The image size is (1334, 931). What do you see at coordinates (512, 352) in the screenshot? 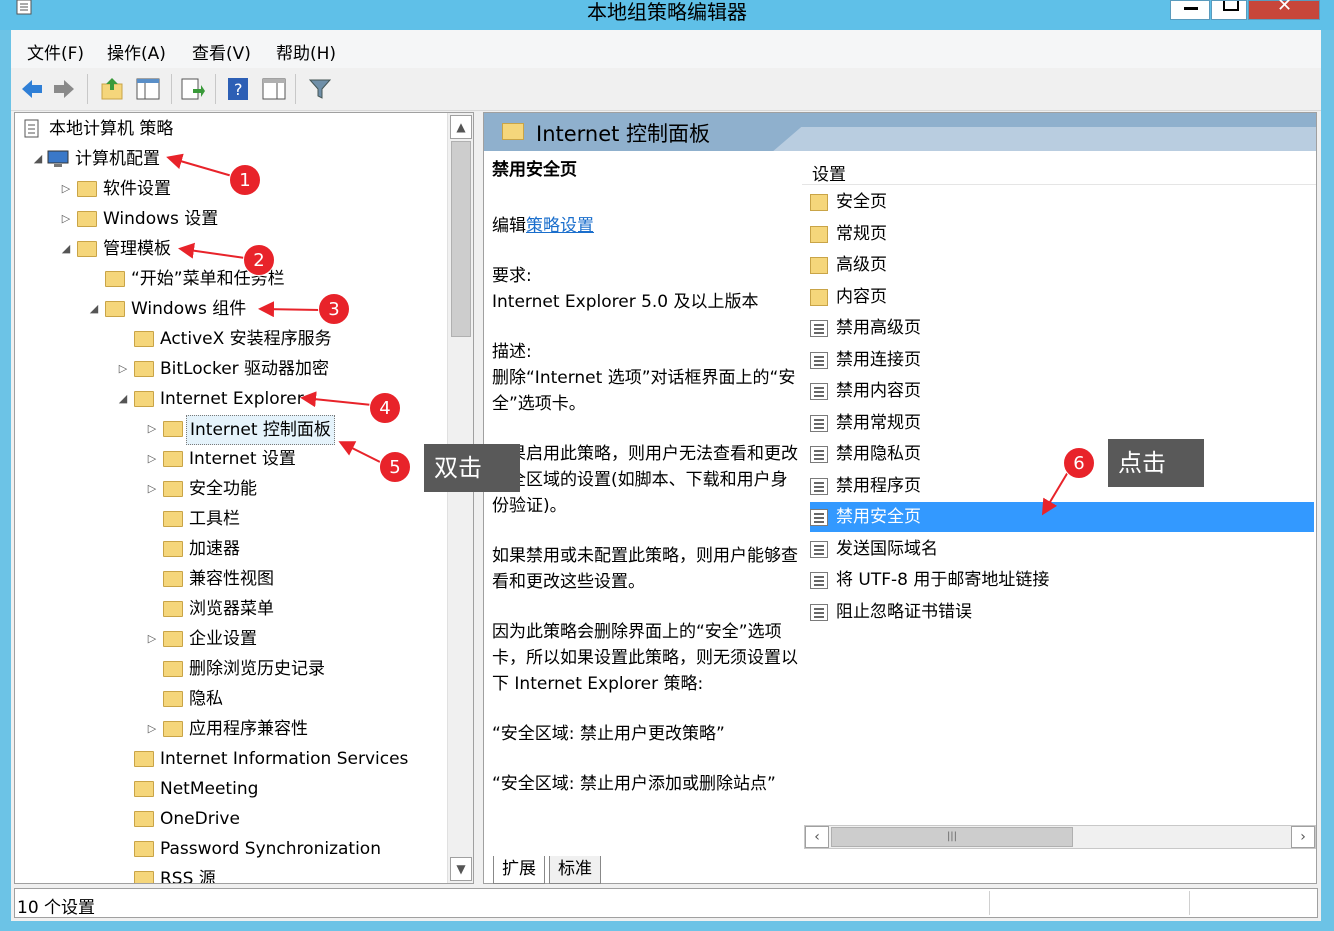
I see `description-label: 描述:` at bounding box center [512, 352].